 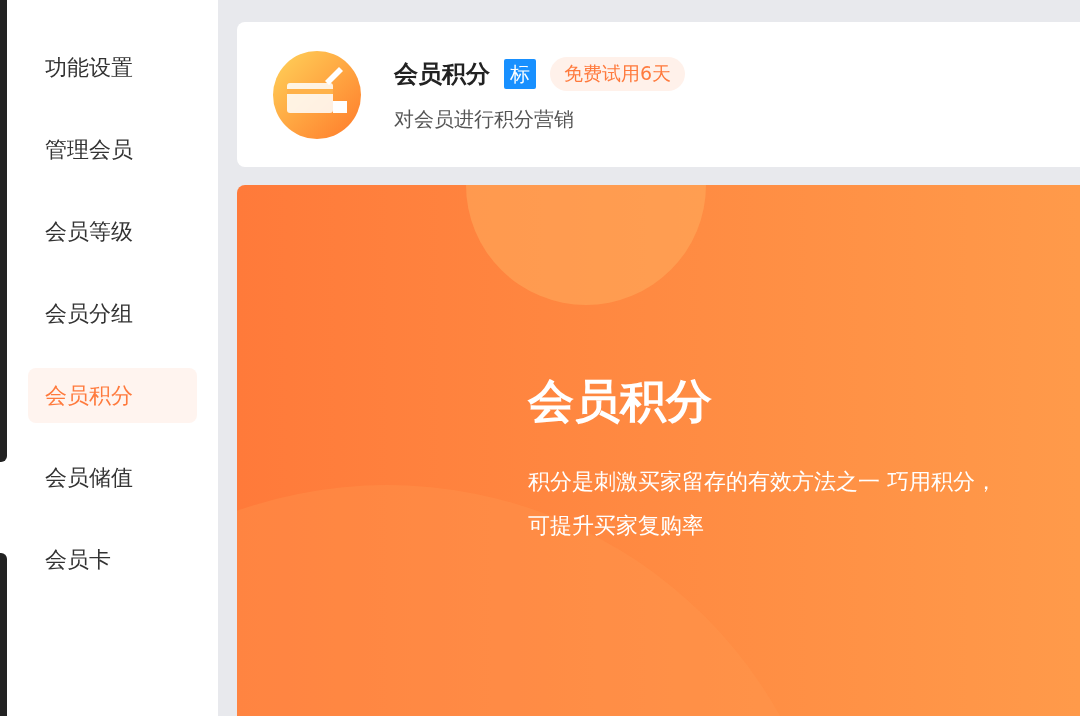 I want to click on sidebar-item: 功能设置, so click(x=112, y=67).